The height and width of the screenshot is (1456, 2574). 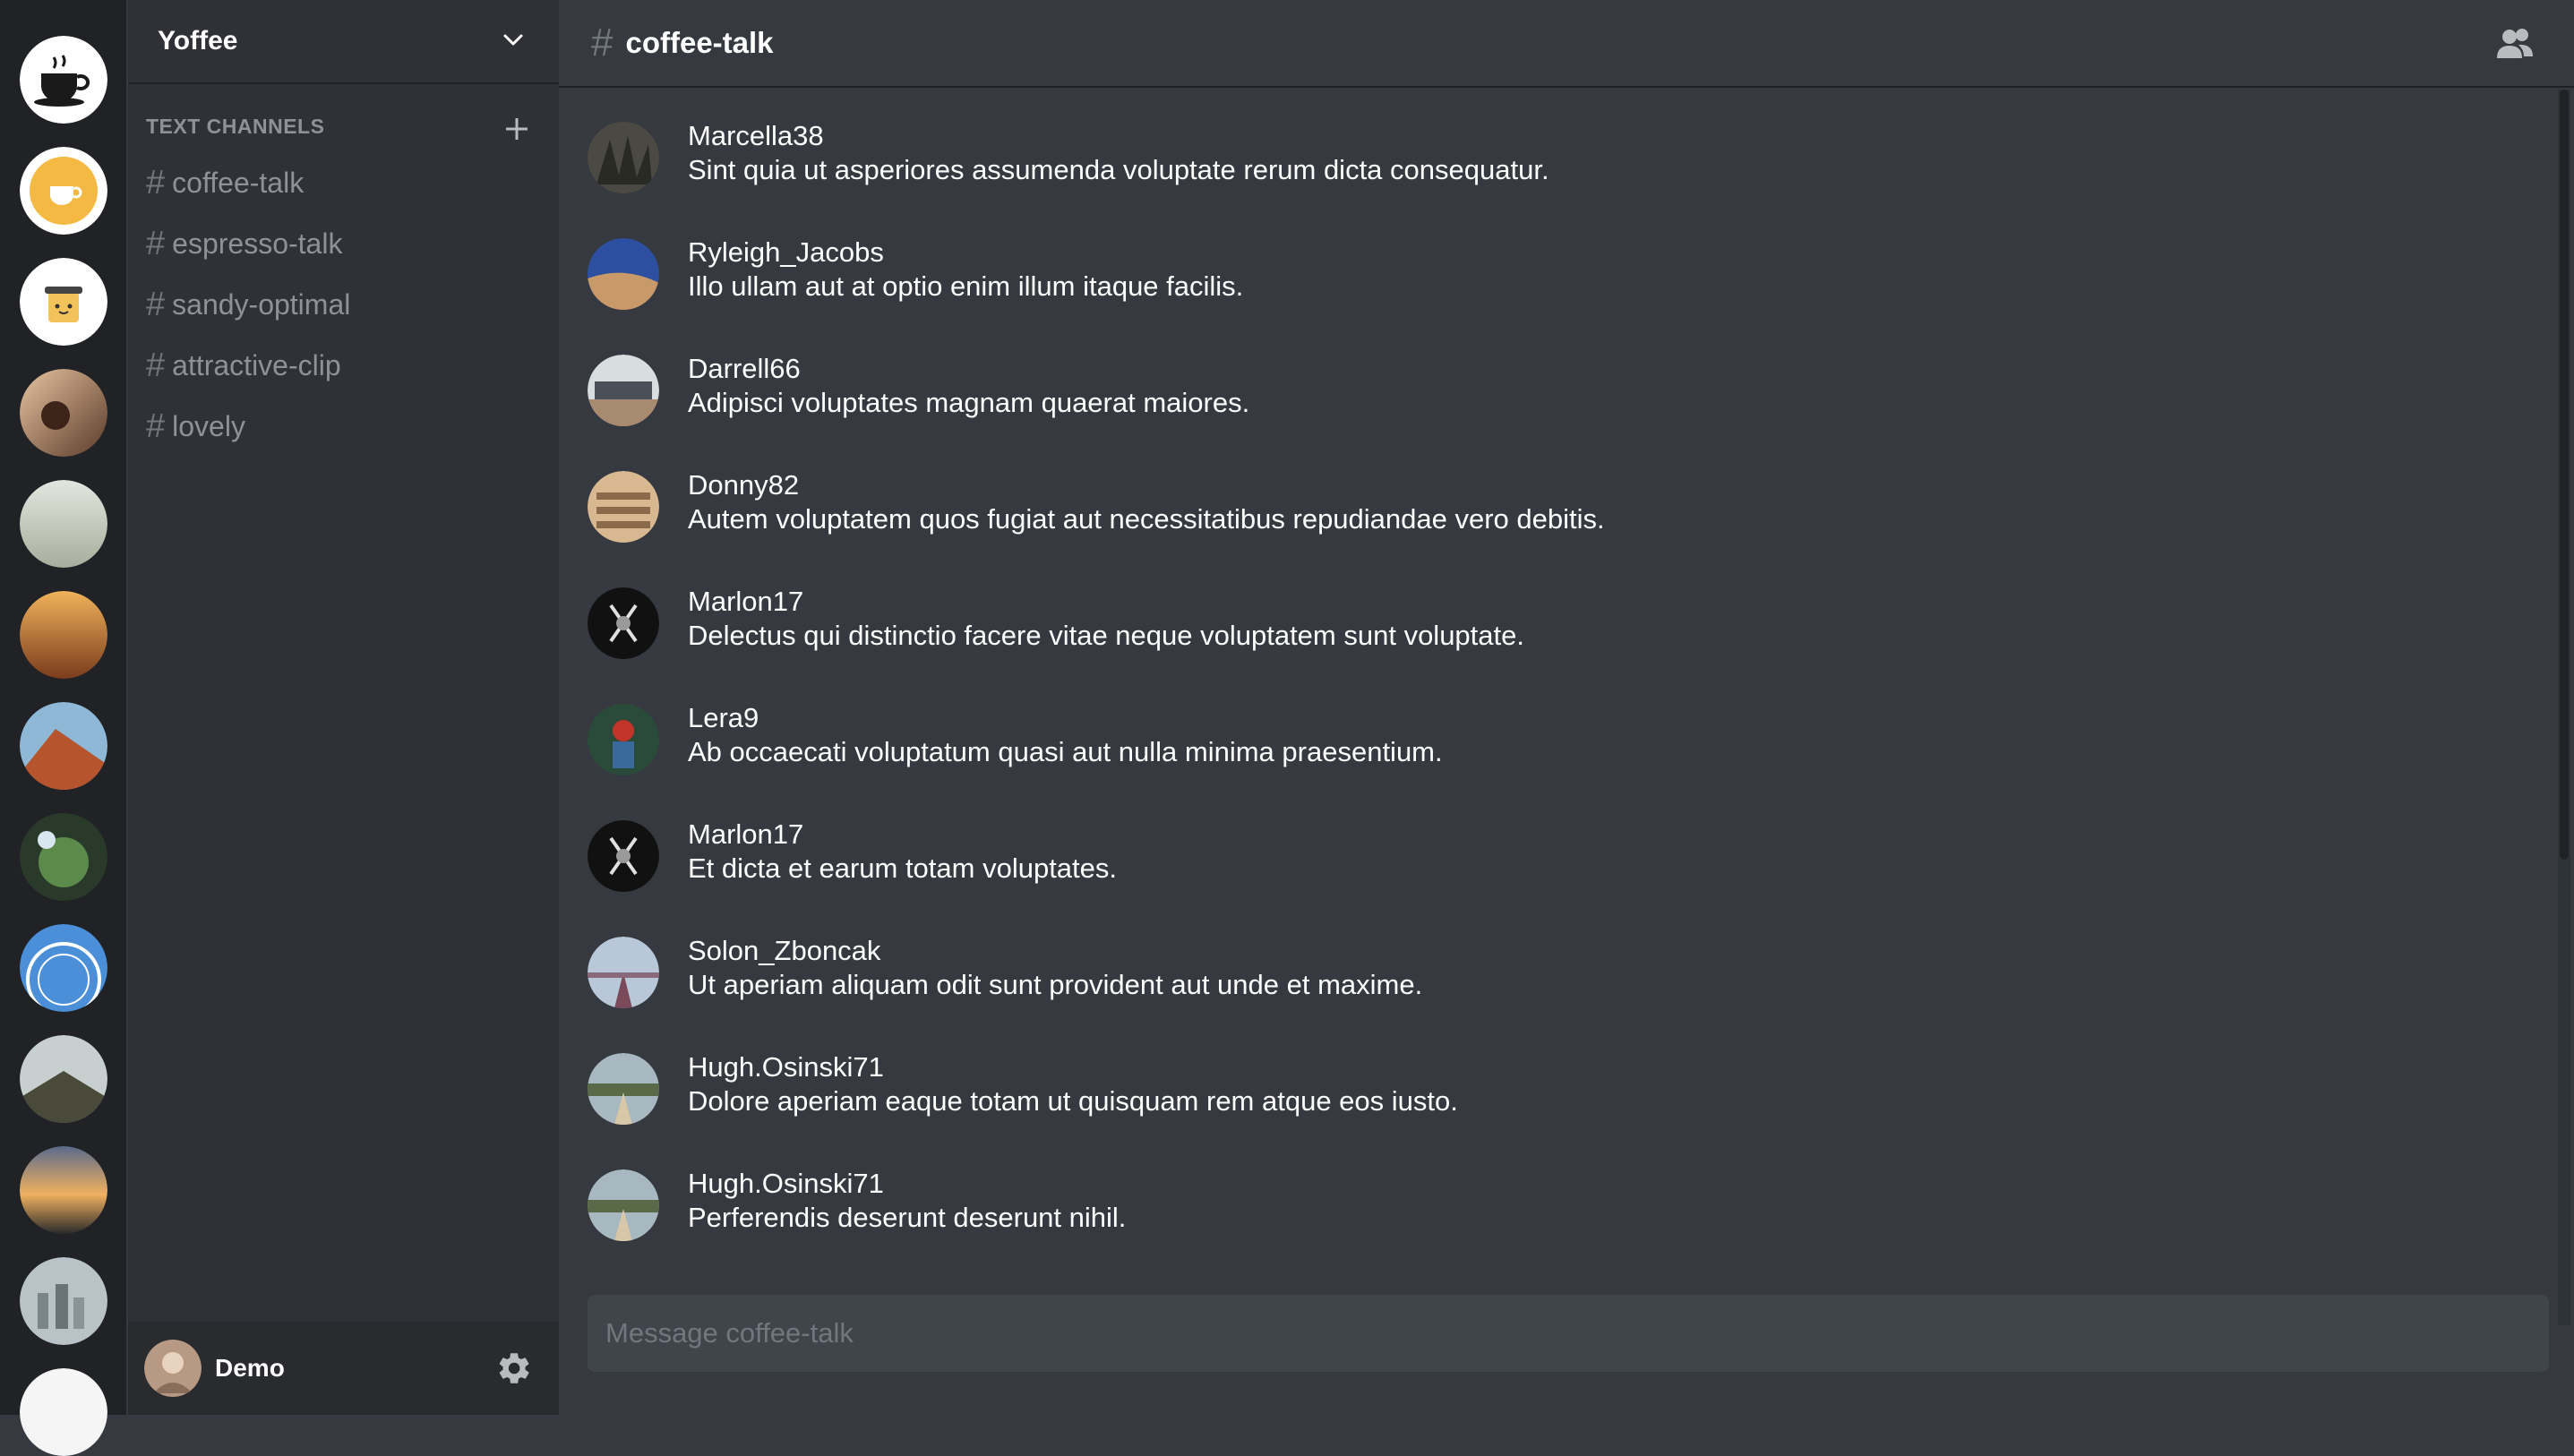 What do you see at coordinates (743, 485) in the screenshot?
I see `message-author: Donny82` at bounding box center [743, 485].